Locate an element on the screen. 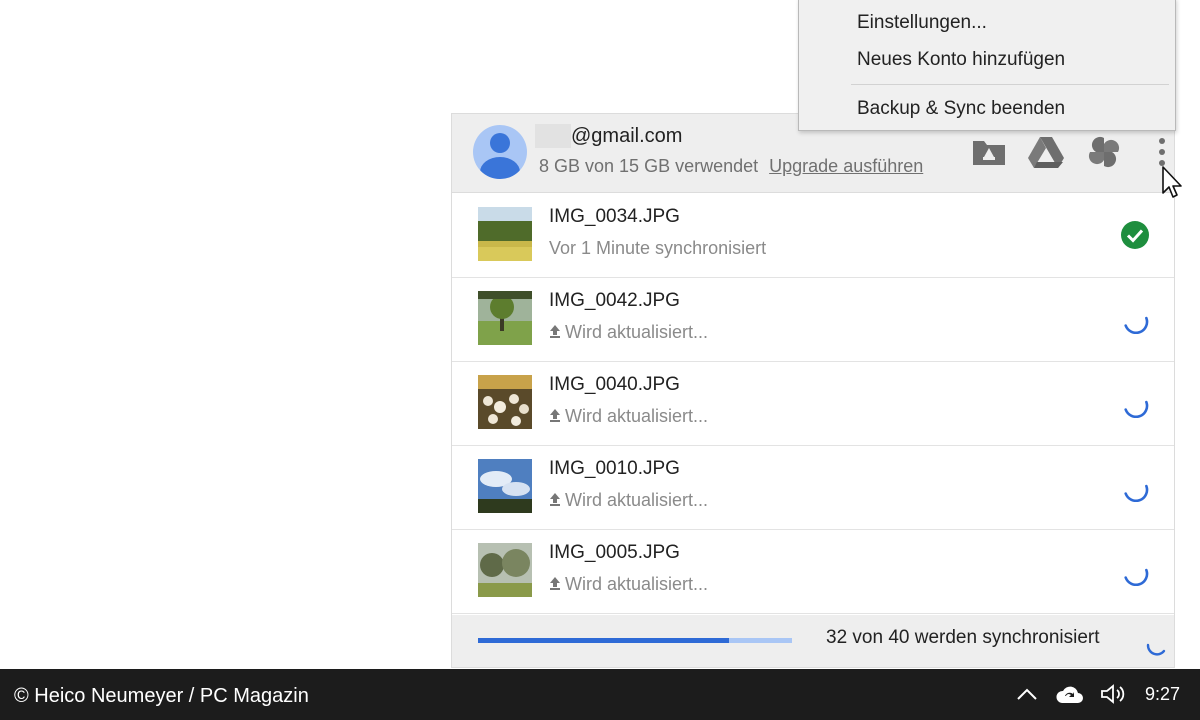 The image size is (1200, 720). file-name: IMG_0034.JPG is located at coordinates (614, 216).